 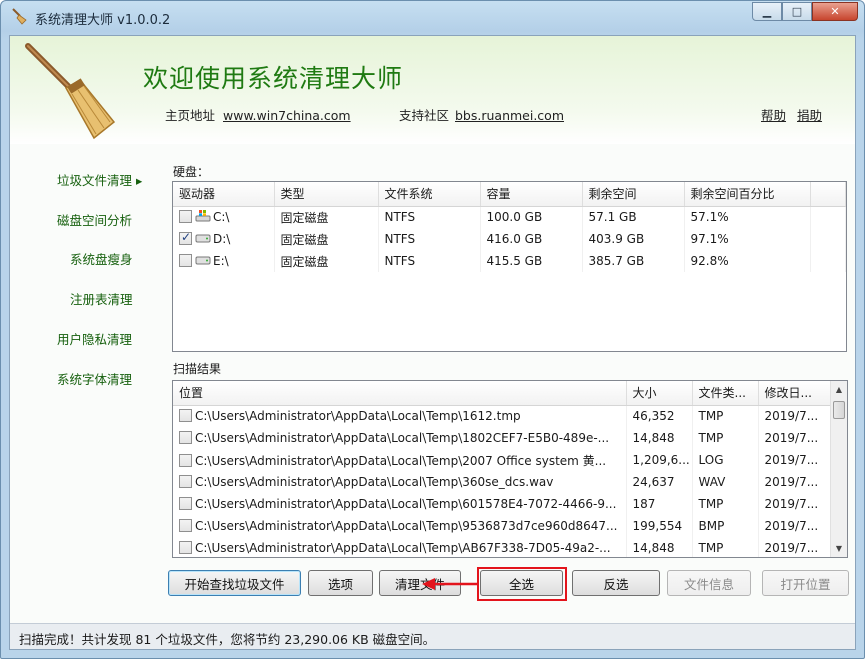 I want to click on drive-capacity: 416.0 GB, so click(x=531, y=239).